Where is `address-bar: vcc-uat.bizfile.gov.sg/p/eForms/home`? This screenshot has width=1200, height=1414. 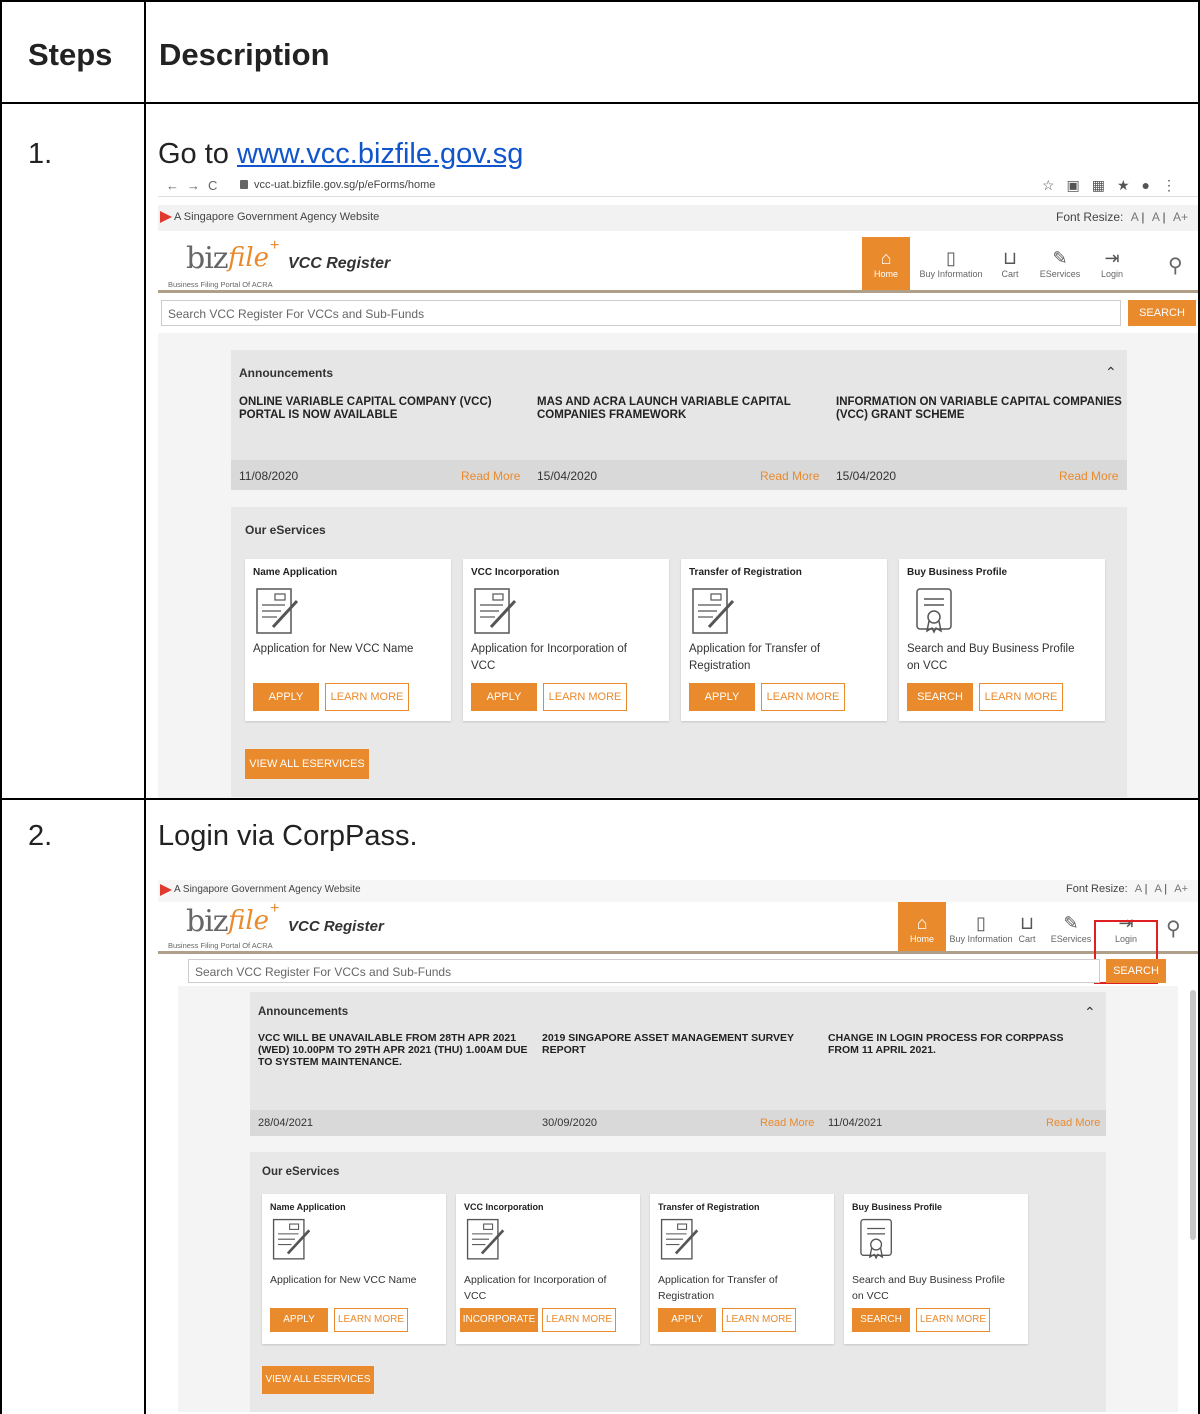 address-bar: vcc-uat.bizfile.gov.sg/p/eForms/home is located at coordinates (344, 185).